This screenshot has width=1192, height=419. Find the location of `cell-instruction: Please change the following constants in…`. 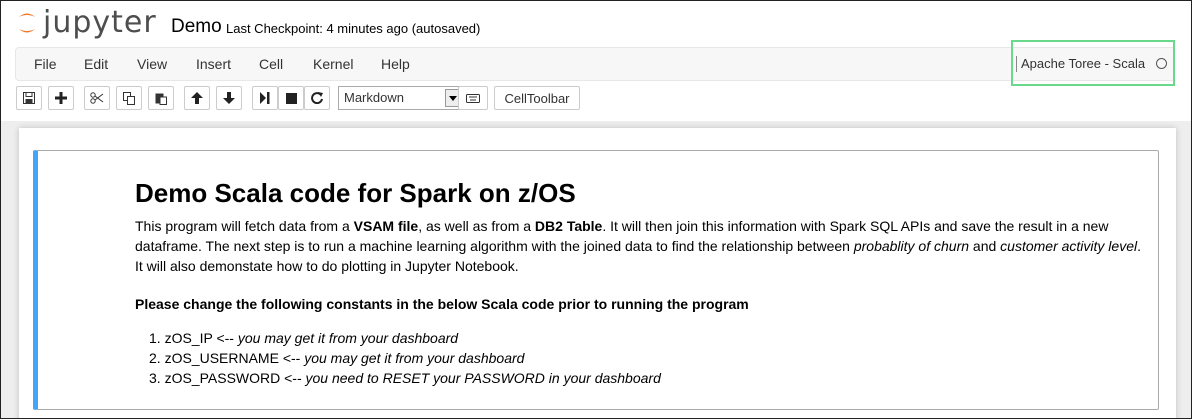

cell-instruction: Please change the following constants in… is located at coordinates (442, 304).